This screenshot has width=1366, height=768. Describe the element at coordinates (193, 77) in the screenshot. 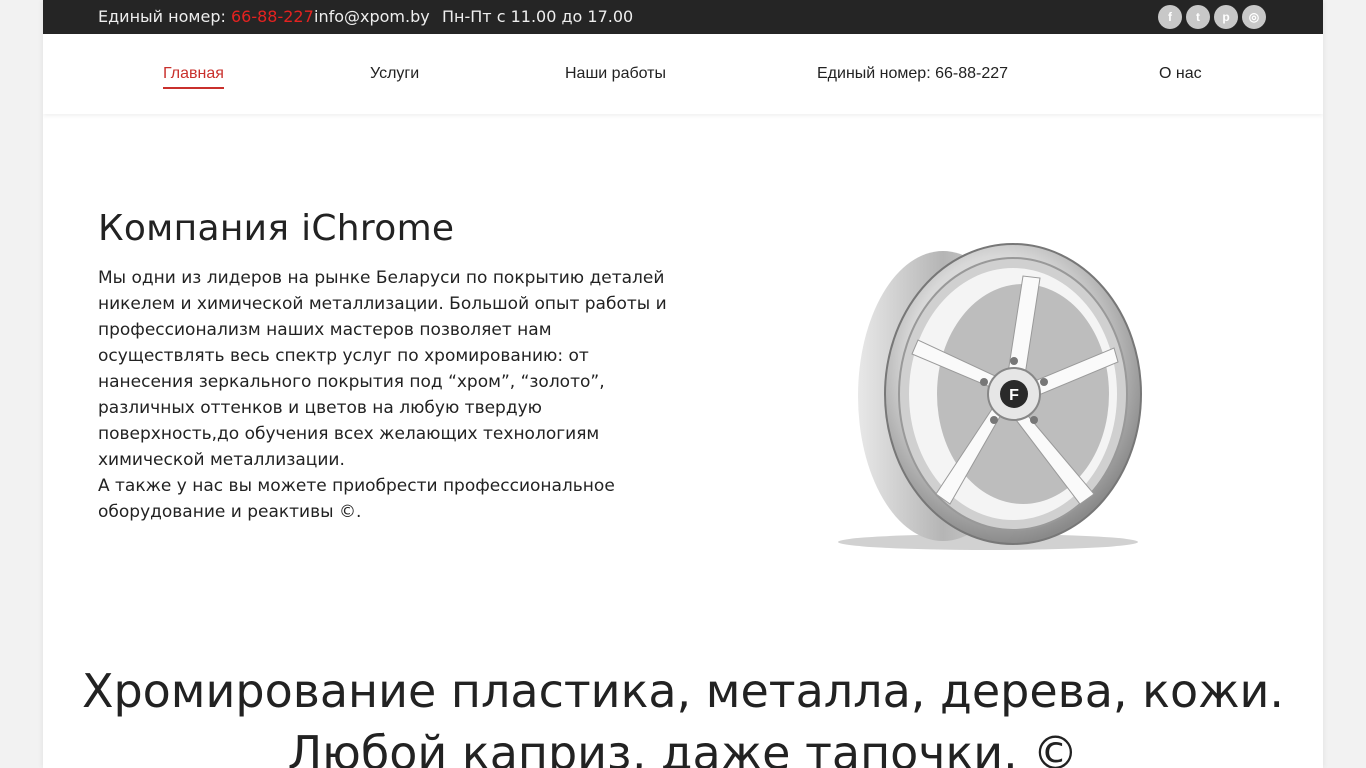

I see `nav-item-home: Главная` at that location.